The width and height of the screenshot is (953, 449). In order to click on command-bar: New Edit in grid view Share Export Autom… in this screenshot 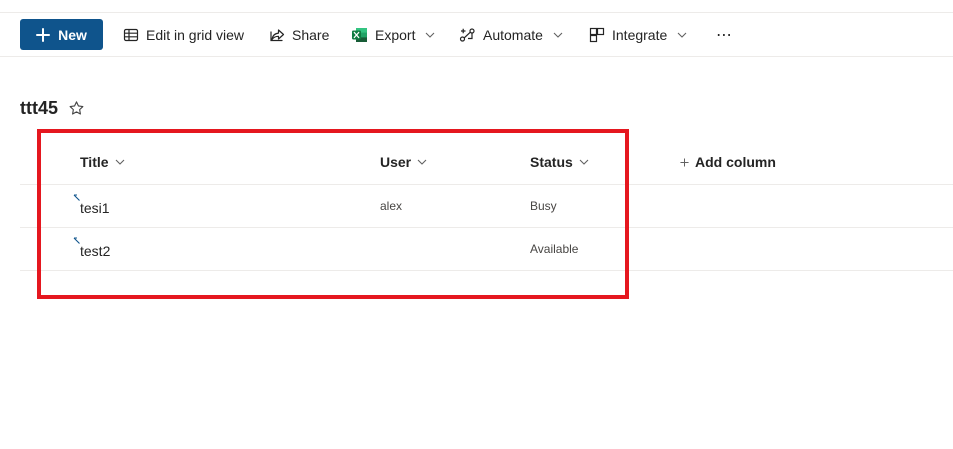, I will do `click(476, 35)`.